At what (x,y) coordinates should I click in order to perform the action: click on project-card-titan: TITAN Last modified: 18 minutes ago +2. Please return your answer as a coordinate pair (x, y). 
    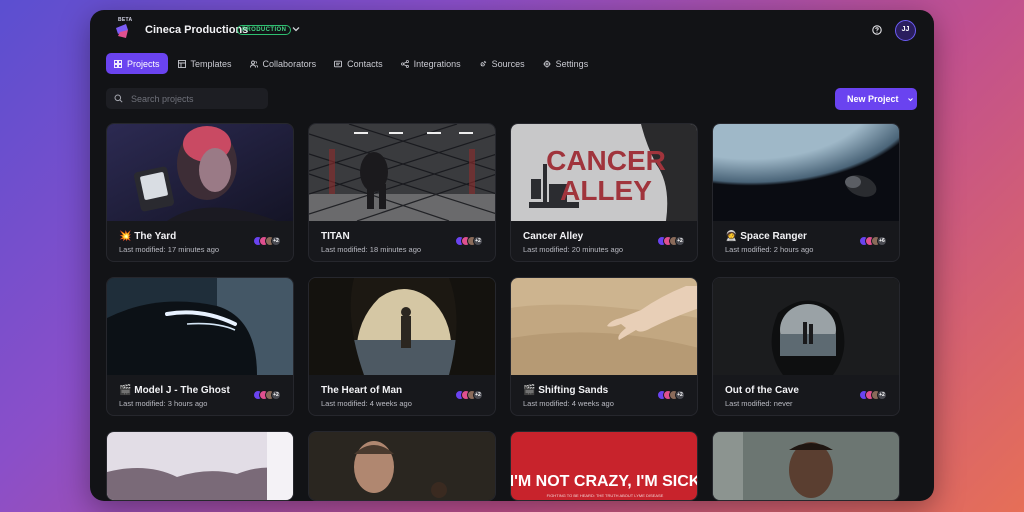
    Looking at the image, I should click on (402, 192).